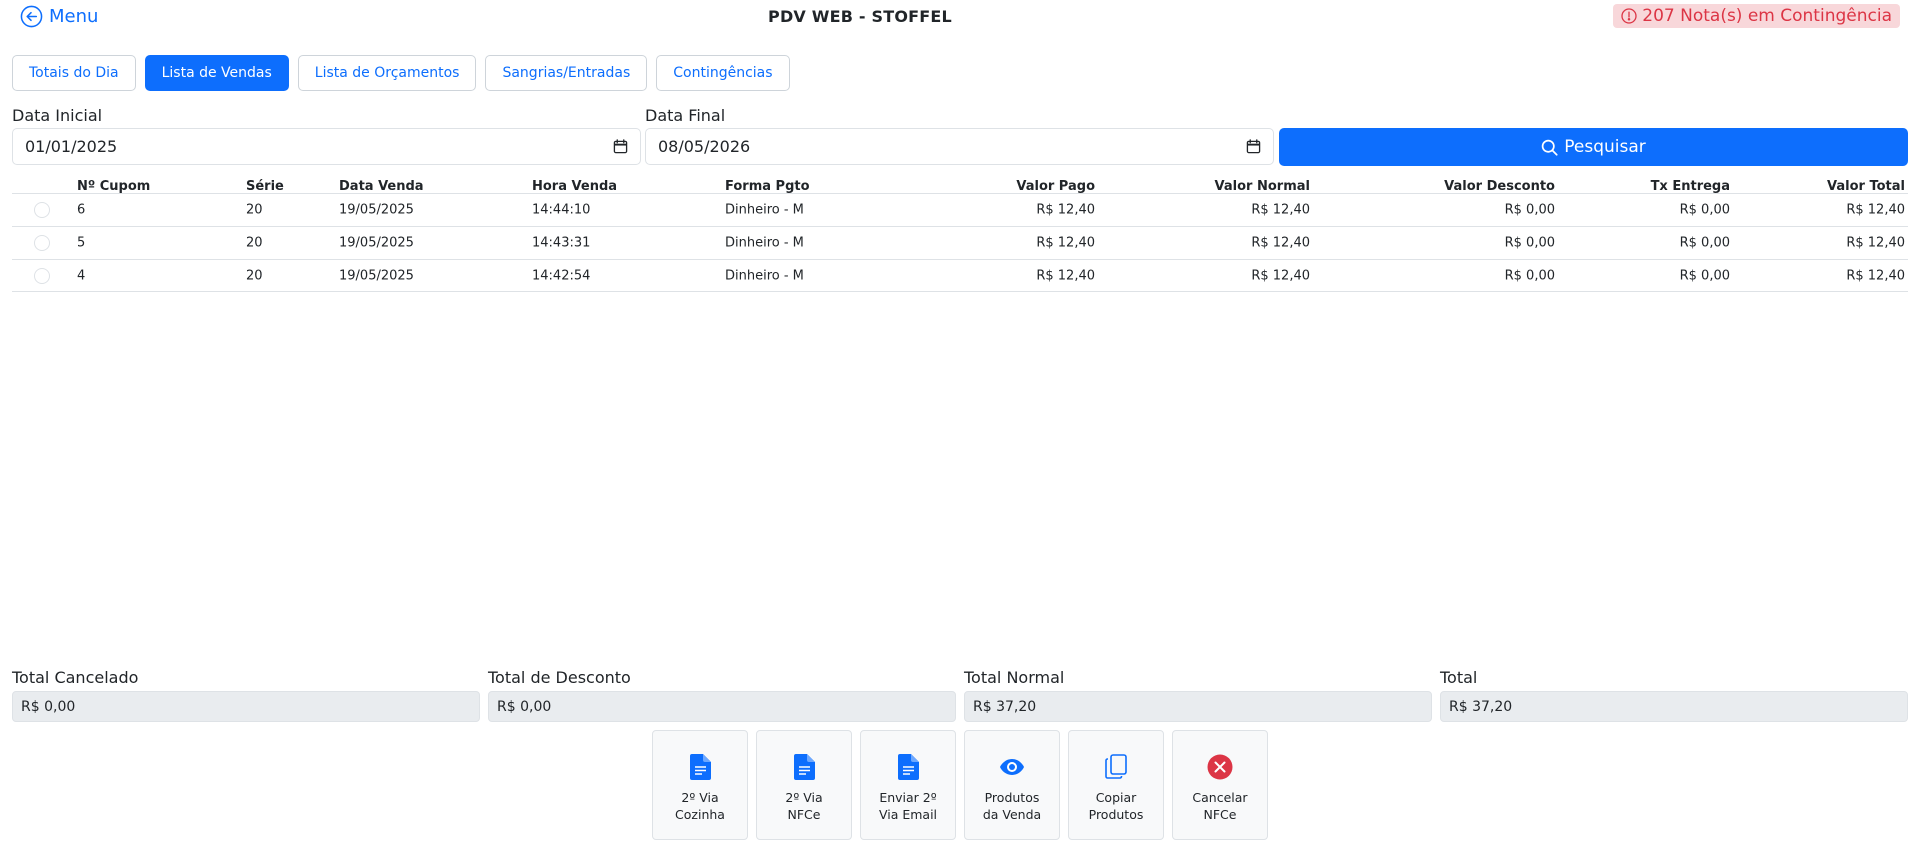 The width and height of the screenshot is (1920, 856). What do you see at coordinates (57, 115) in the screenshot?
I see `start-date-label: Data Inicial` at bounding box center [57, 115].